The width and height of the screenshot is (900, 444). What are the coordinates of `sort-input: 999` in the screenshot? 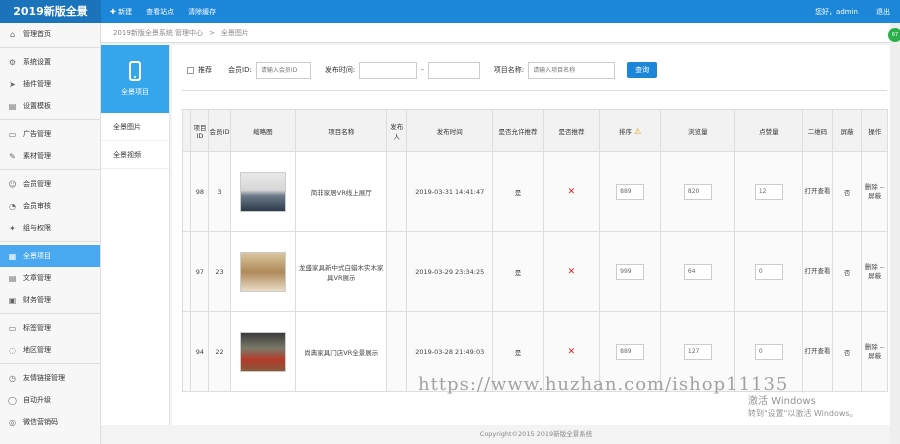 It's located at (630, 271).